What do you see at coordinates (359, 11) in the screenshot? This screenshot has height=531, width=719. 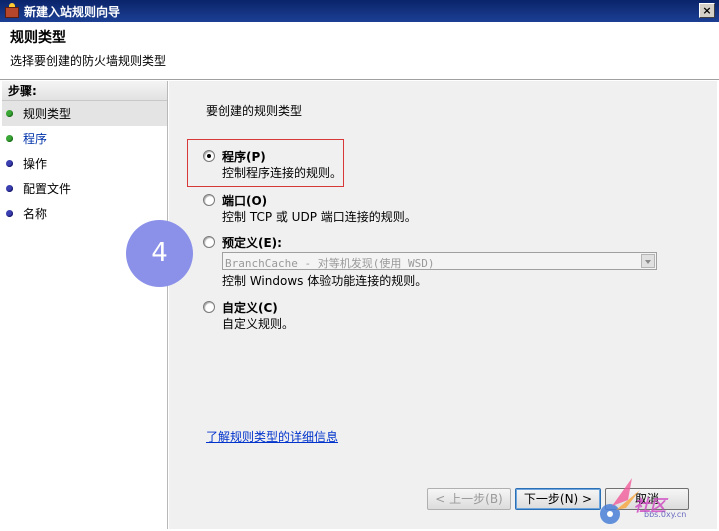 I see `title-bar: 新建入站规则向导 ×` at bounding box center [359, 11].